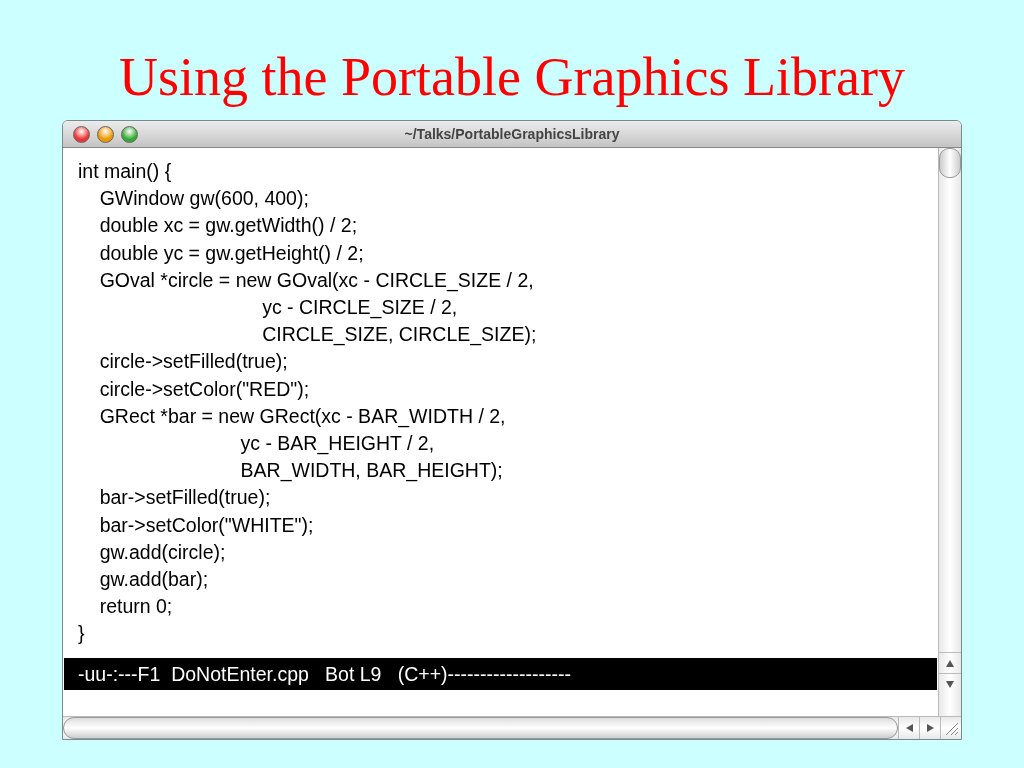 The height and width of the screenshot is (768, 1024). What do you see at coordinates (184, 498) in the screenshot?
I see `code-line: bar->setFilled(true);` at bounding box center [184, 498].